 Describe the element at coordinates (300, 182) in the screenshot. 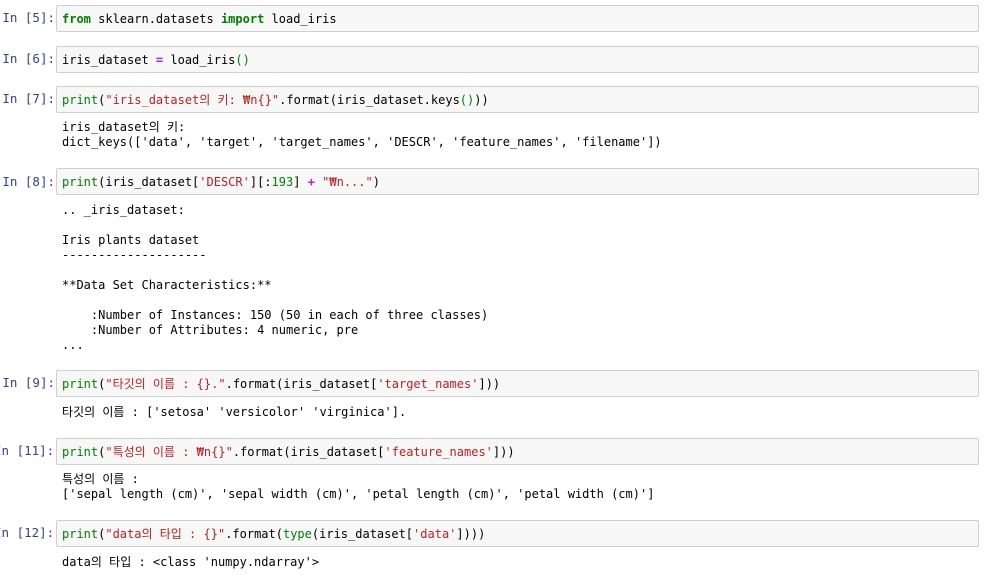

I see `code-token: ]` at that location.